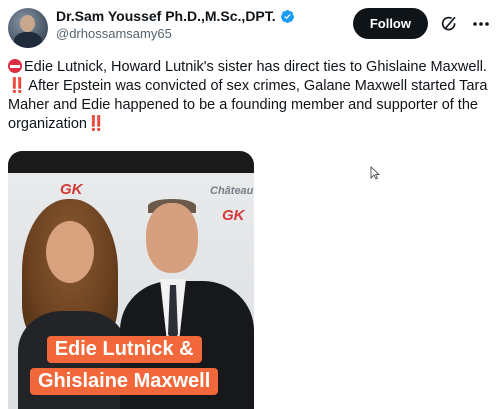 The width and height of the screenshot is (500, 409). Describe the element at coordinates (172, 238) in the screenshot. I see `person-right-face` at that location.